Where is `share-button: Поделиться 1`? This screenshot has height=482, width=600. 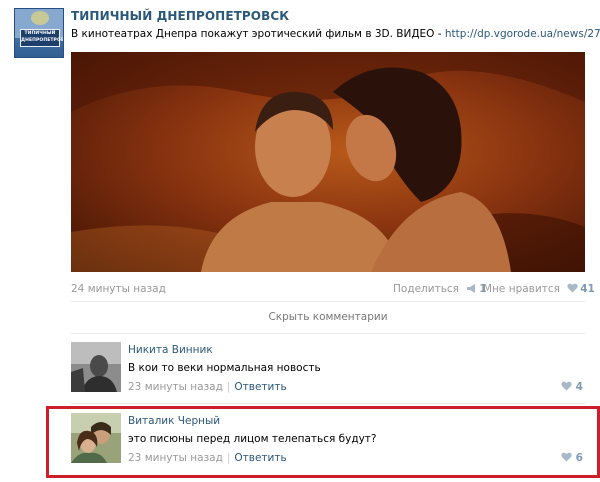
share-button: Поделиться 1 is located at coordinates (440, 289).